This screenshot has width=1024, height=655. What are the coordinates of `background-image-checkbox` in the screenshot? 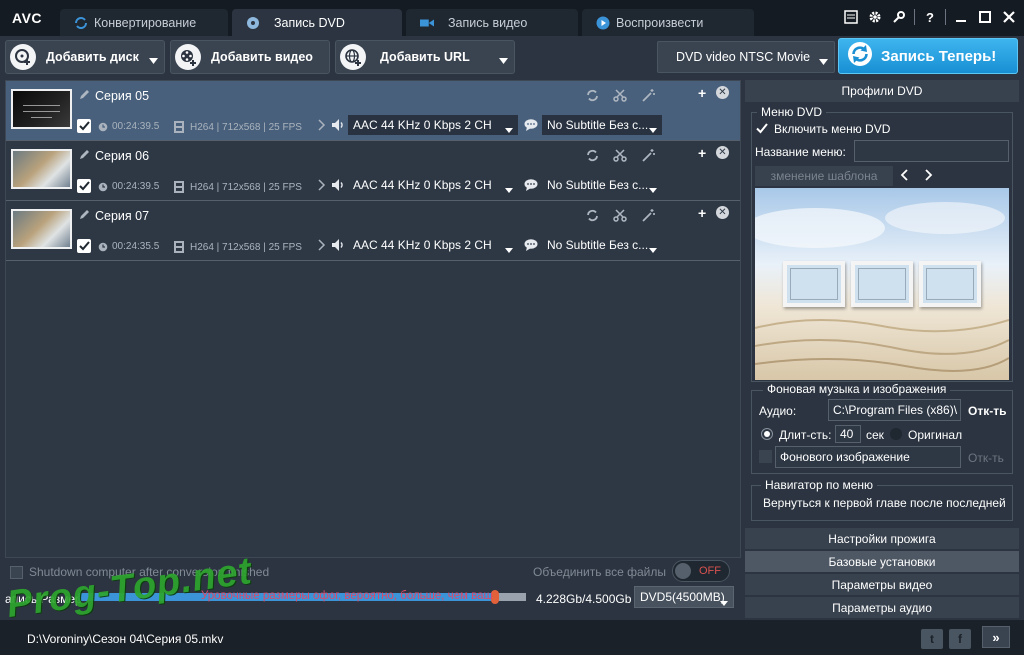 It's located at (765, 456).